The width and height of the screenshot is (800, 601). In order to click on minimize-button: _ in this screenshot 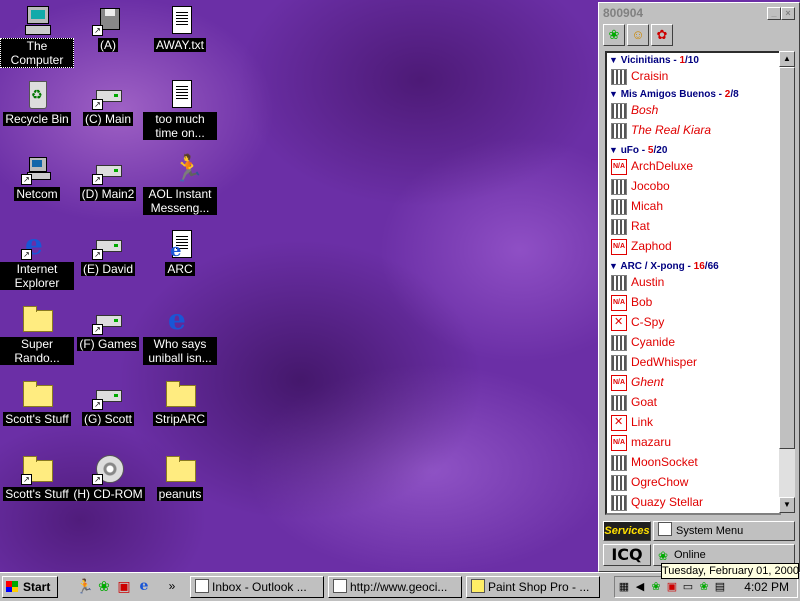, I will do `click(774, 13)`.